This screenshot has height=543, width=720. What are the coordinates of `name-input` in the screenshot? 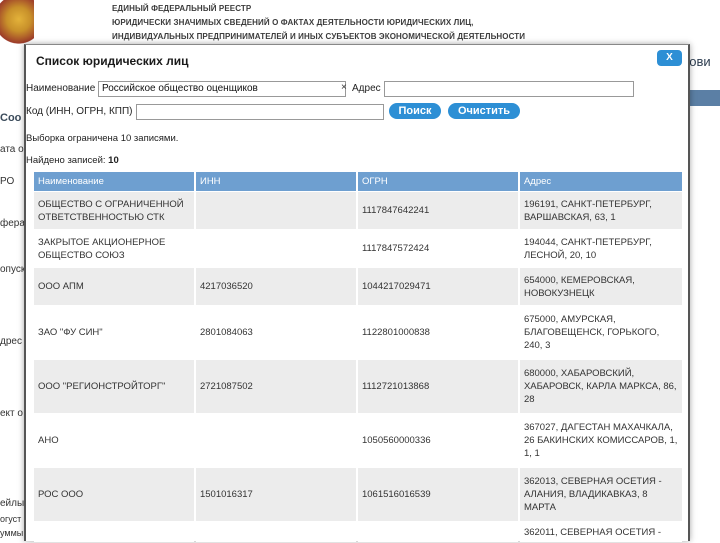 It's located at (222, 89).